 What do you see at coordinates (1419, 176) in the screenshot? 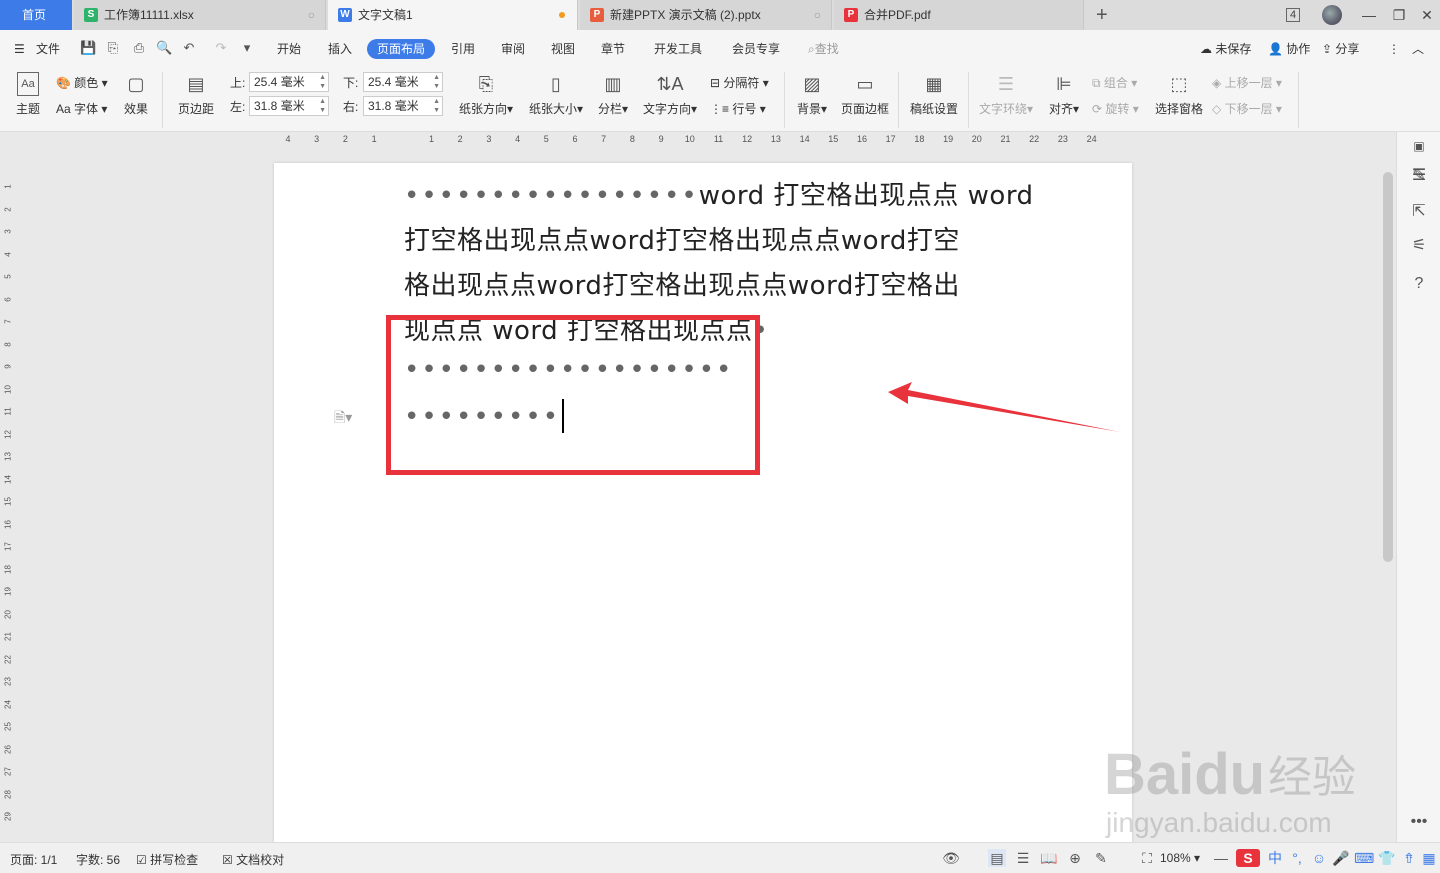
I see `edit-pencil-icon: ✎` at bounding box center [1419, 176].